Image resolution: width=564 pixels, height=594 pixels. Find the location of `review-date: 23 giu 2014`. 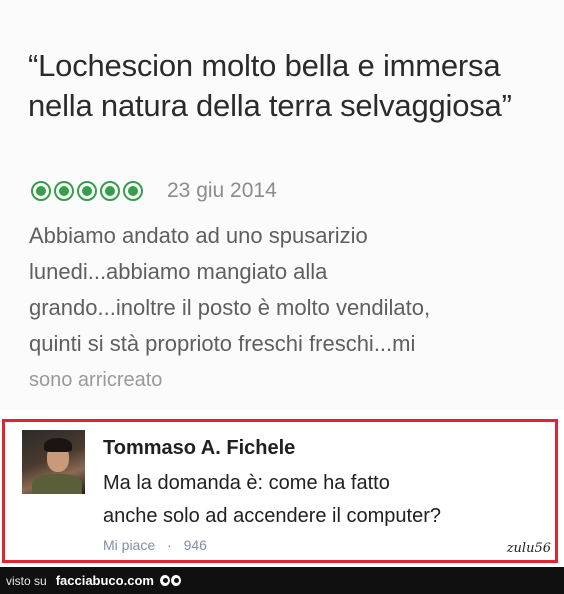

review-date: 23 giu 2014 is located at coordinates (222, 190).